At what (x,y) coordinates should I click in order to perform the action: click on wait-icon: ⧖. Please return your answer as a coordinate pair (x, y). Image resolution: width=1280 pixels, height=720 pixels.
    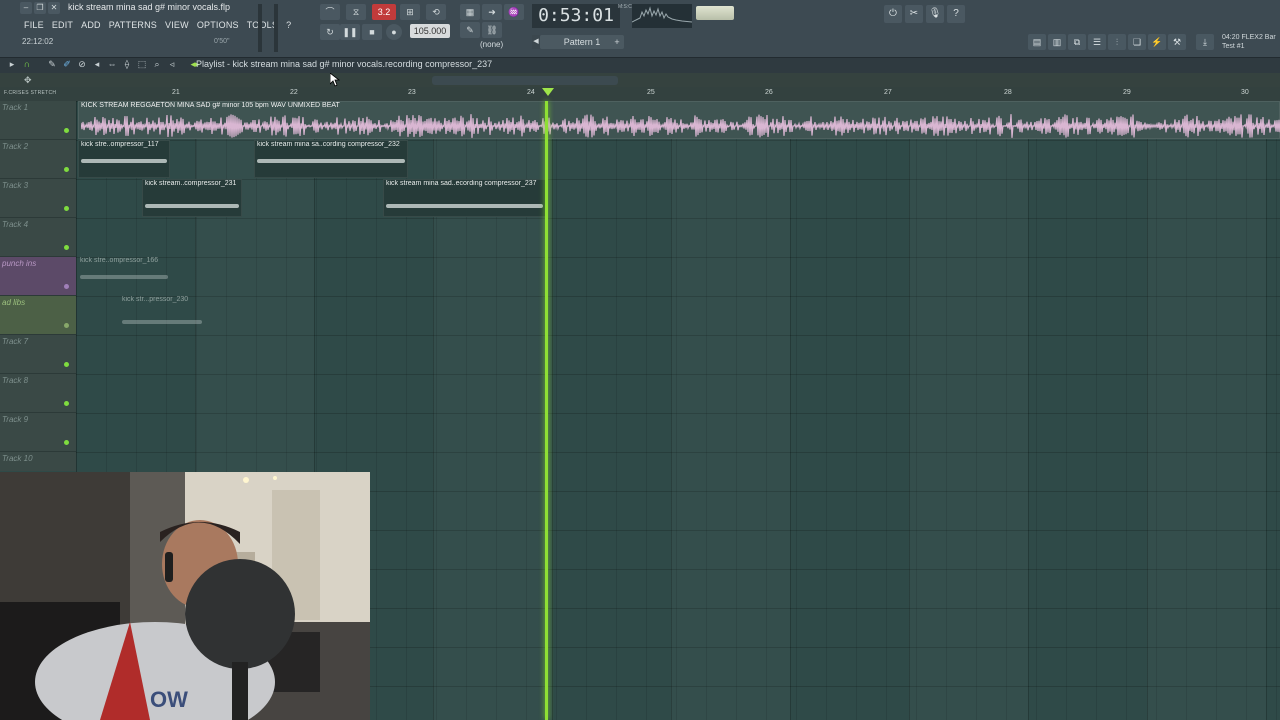
    Looking at the image, I should click on (356, 12).